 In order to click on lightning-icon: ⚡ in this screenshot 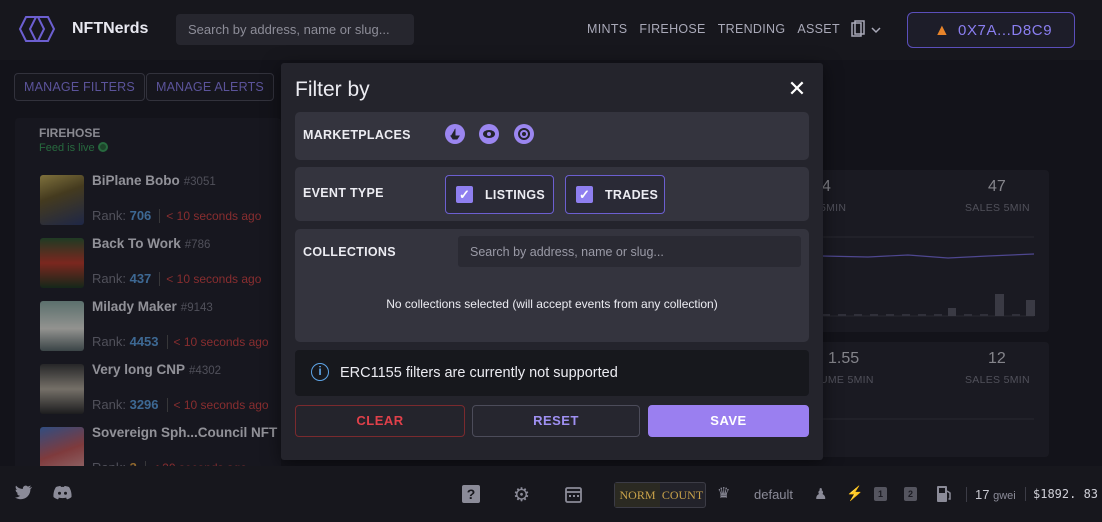, I will do `click(854, 493)`.